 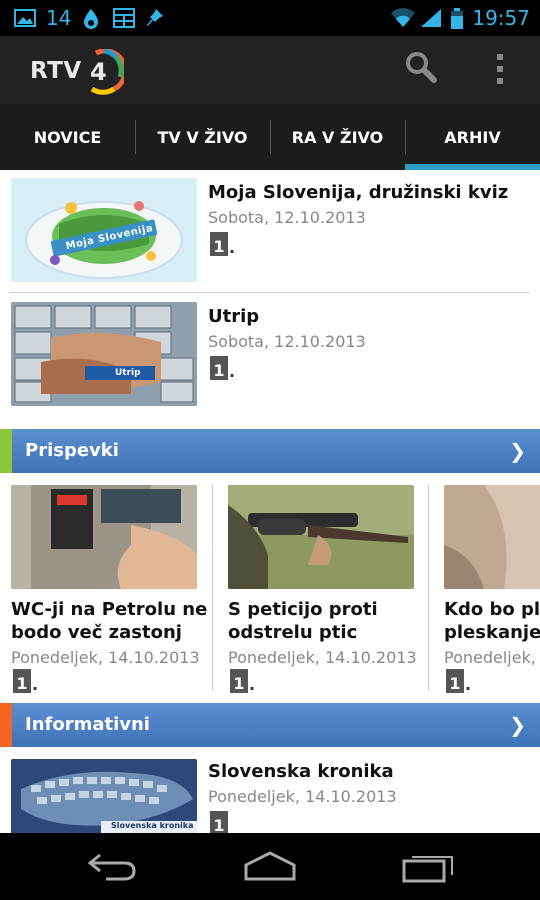 What do you see at coordinates (219, 822) in the screenshot?
I see `status-badge: 1` at bounding box center [219, 822].